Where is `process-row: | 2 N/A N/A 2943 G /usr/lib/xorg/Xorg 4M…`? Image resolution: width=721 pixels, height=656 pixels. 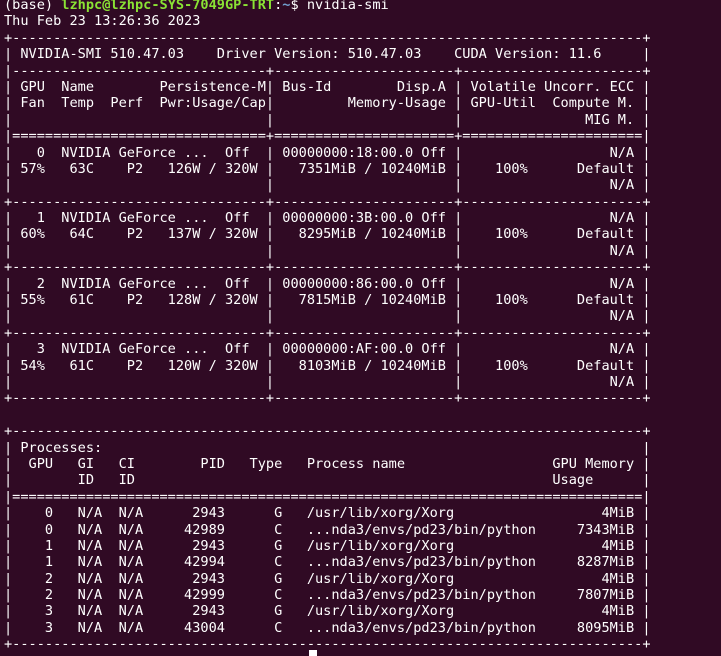
process-row: | 2 N/A N/A 2943 G /usr/lib/xorg/Xorg 4M… is located at coordinates (327, 578).